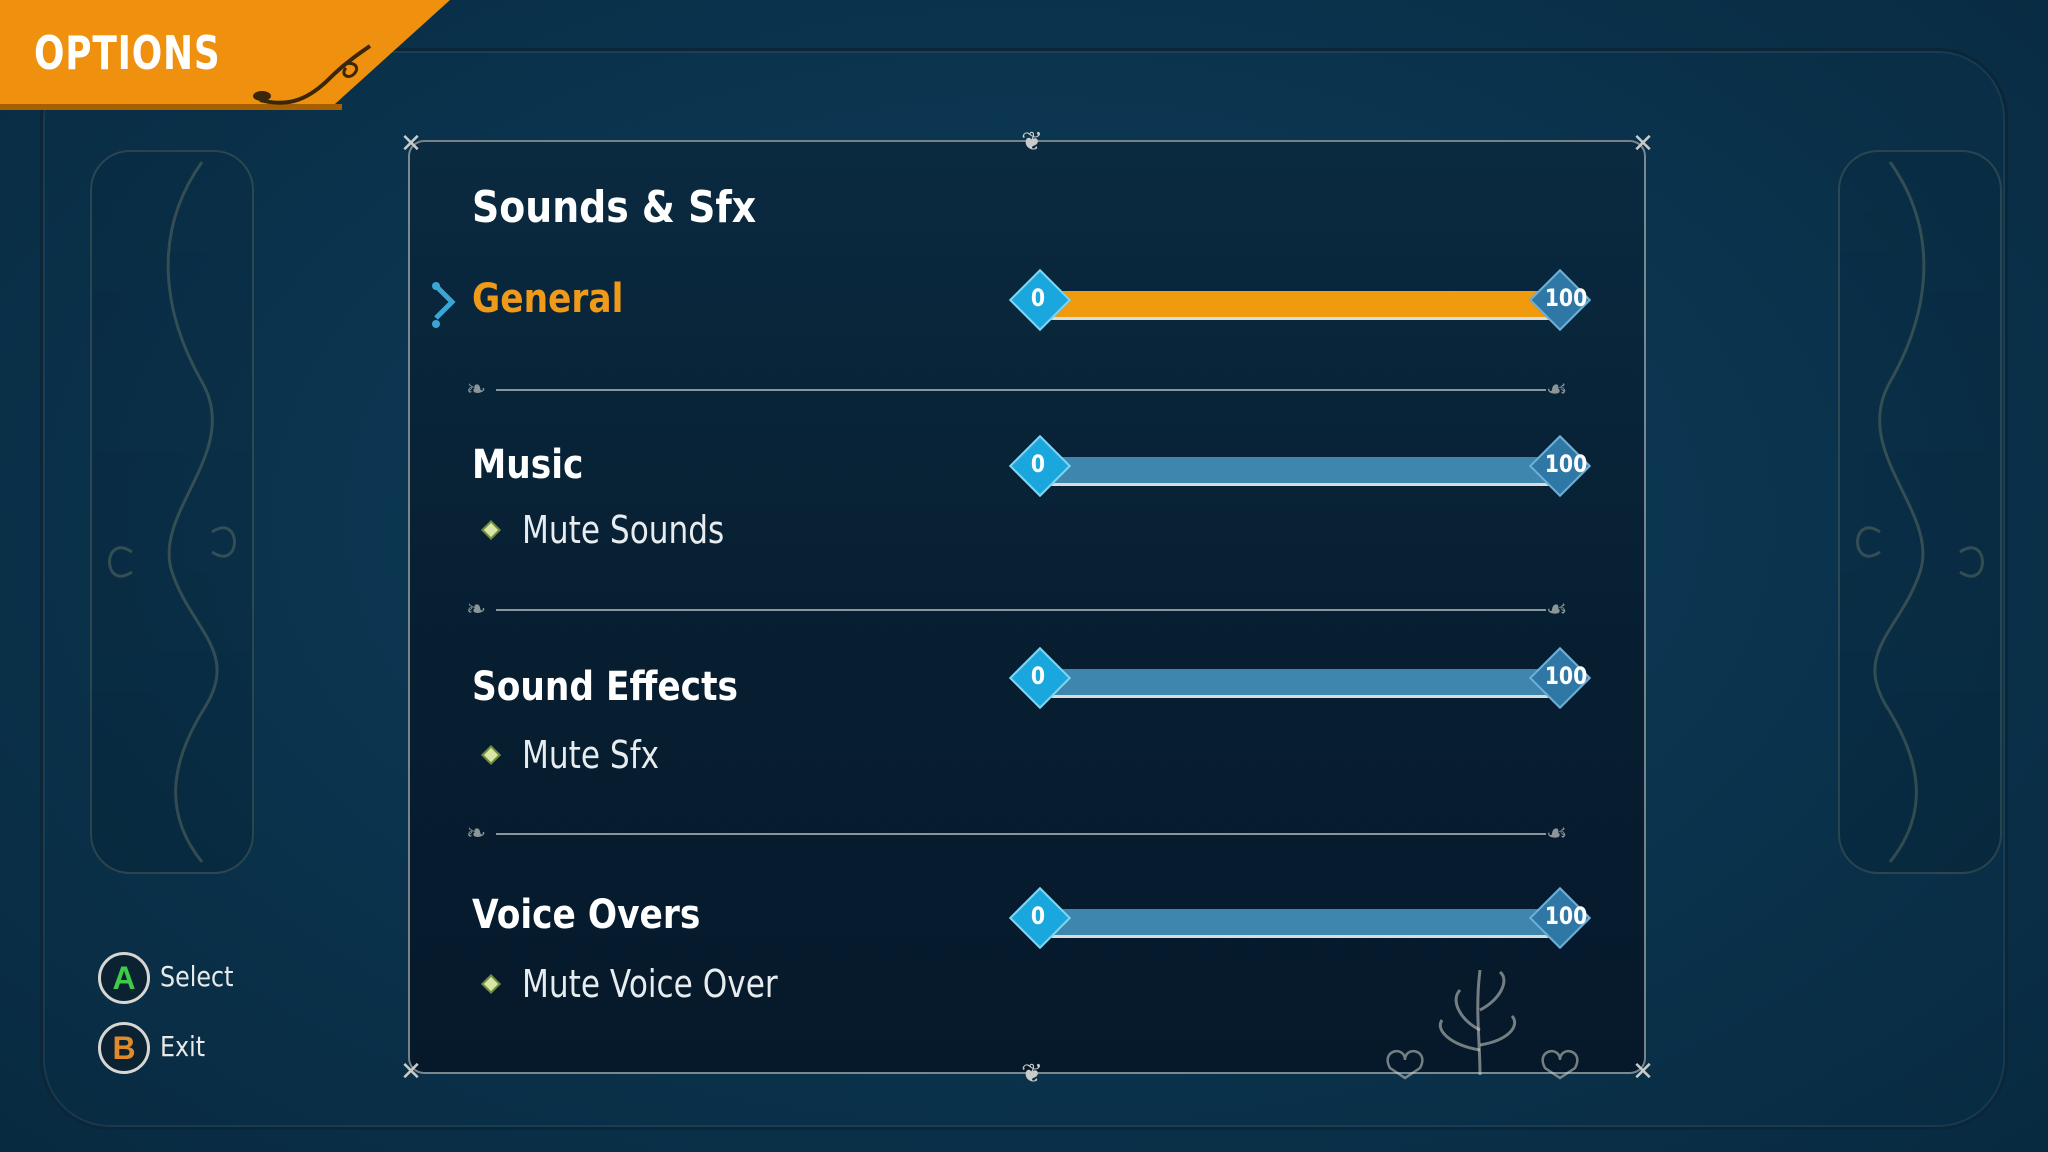 This screenshot has height=1152, width=2048. What do you see at coordinates (444, 305) in the screenshot?
I see `selector-arrow-icon` at bounding box center [444, 305].